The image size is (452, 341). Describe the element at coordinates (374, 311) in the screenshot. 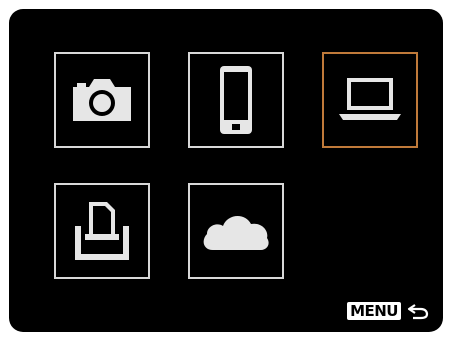

I see `menu-label: MENU` at that location.